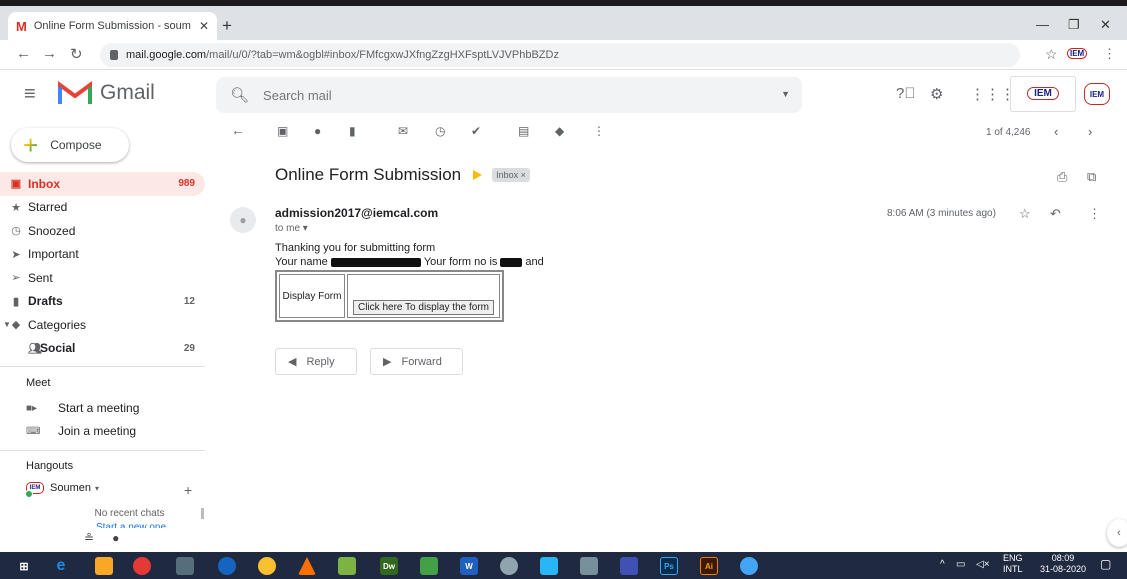 The height and width of the screenshot is (579, 1127). What do you see at coordinates (1074, 25) in the screenshot?
I see `restore-icon: ❐` at bounding box center [1074, 25].